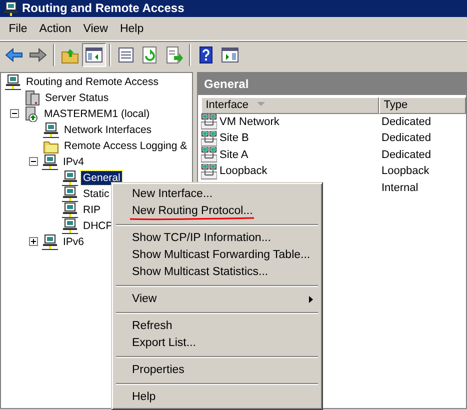 The image size is (467, 410). What do you see at coordinates (70, 55) in the screenshot?
I see `folder-up-icon` at bounding box center [70, 55].